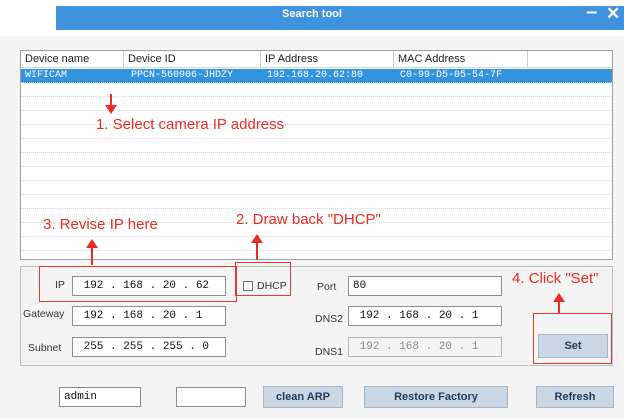  What do you see at coordinates (138, 284) in the screenshot?
I see `ip-highlight-box` at bounding box center [138, 284].